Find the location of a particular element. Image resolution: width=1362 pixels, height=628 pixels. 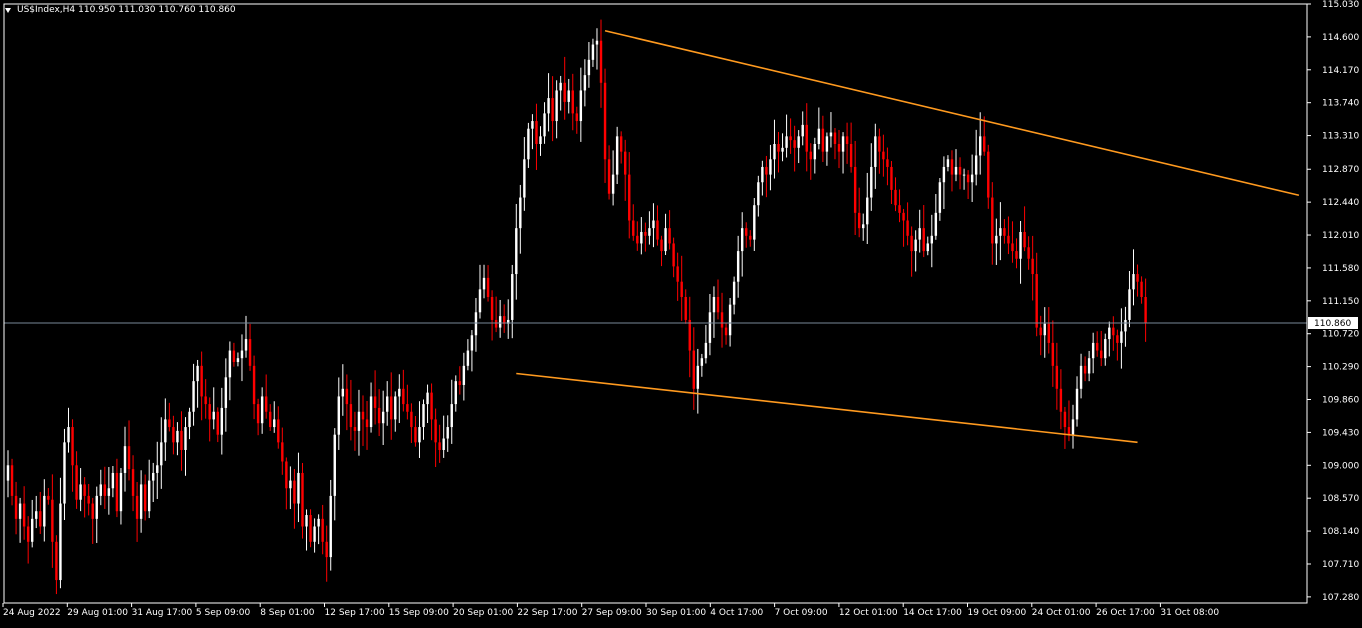

y-tick-label: 112.870 is located at coordinates (1340, 170).